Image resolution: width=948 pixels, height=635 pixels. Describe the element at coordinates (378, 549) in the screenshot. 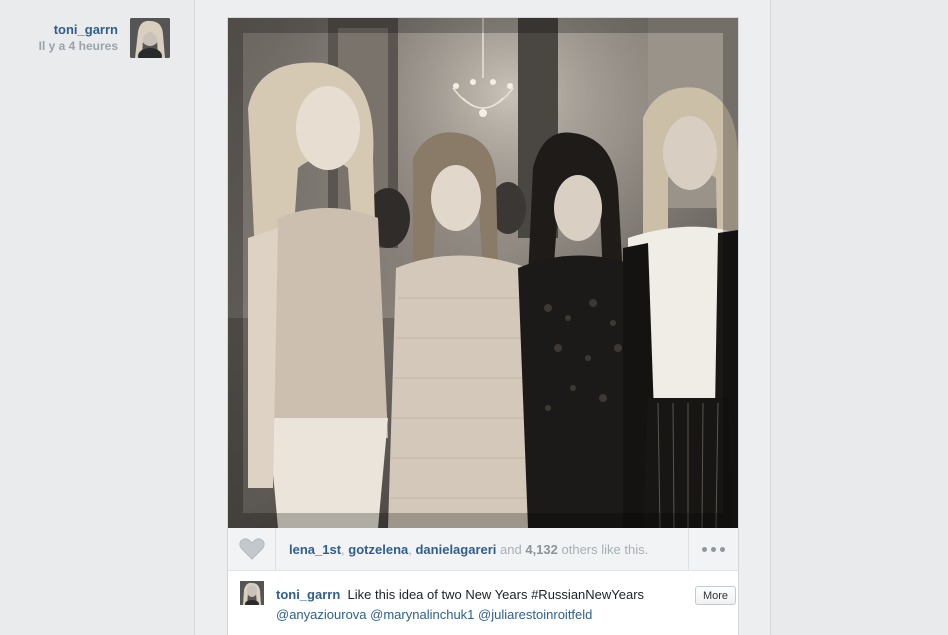

I see `liker-link: gotzelena` at that location.